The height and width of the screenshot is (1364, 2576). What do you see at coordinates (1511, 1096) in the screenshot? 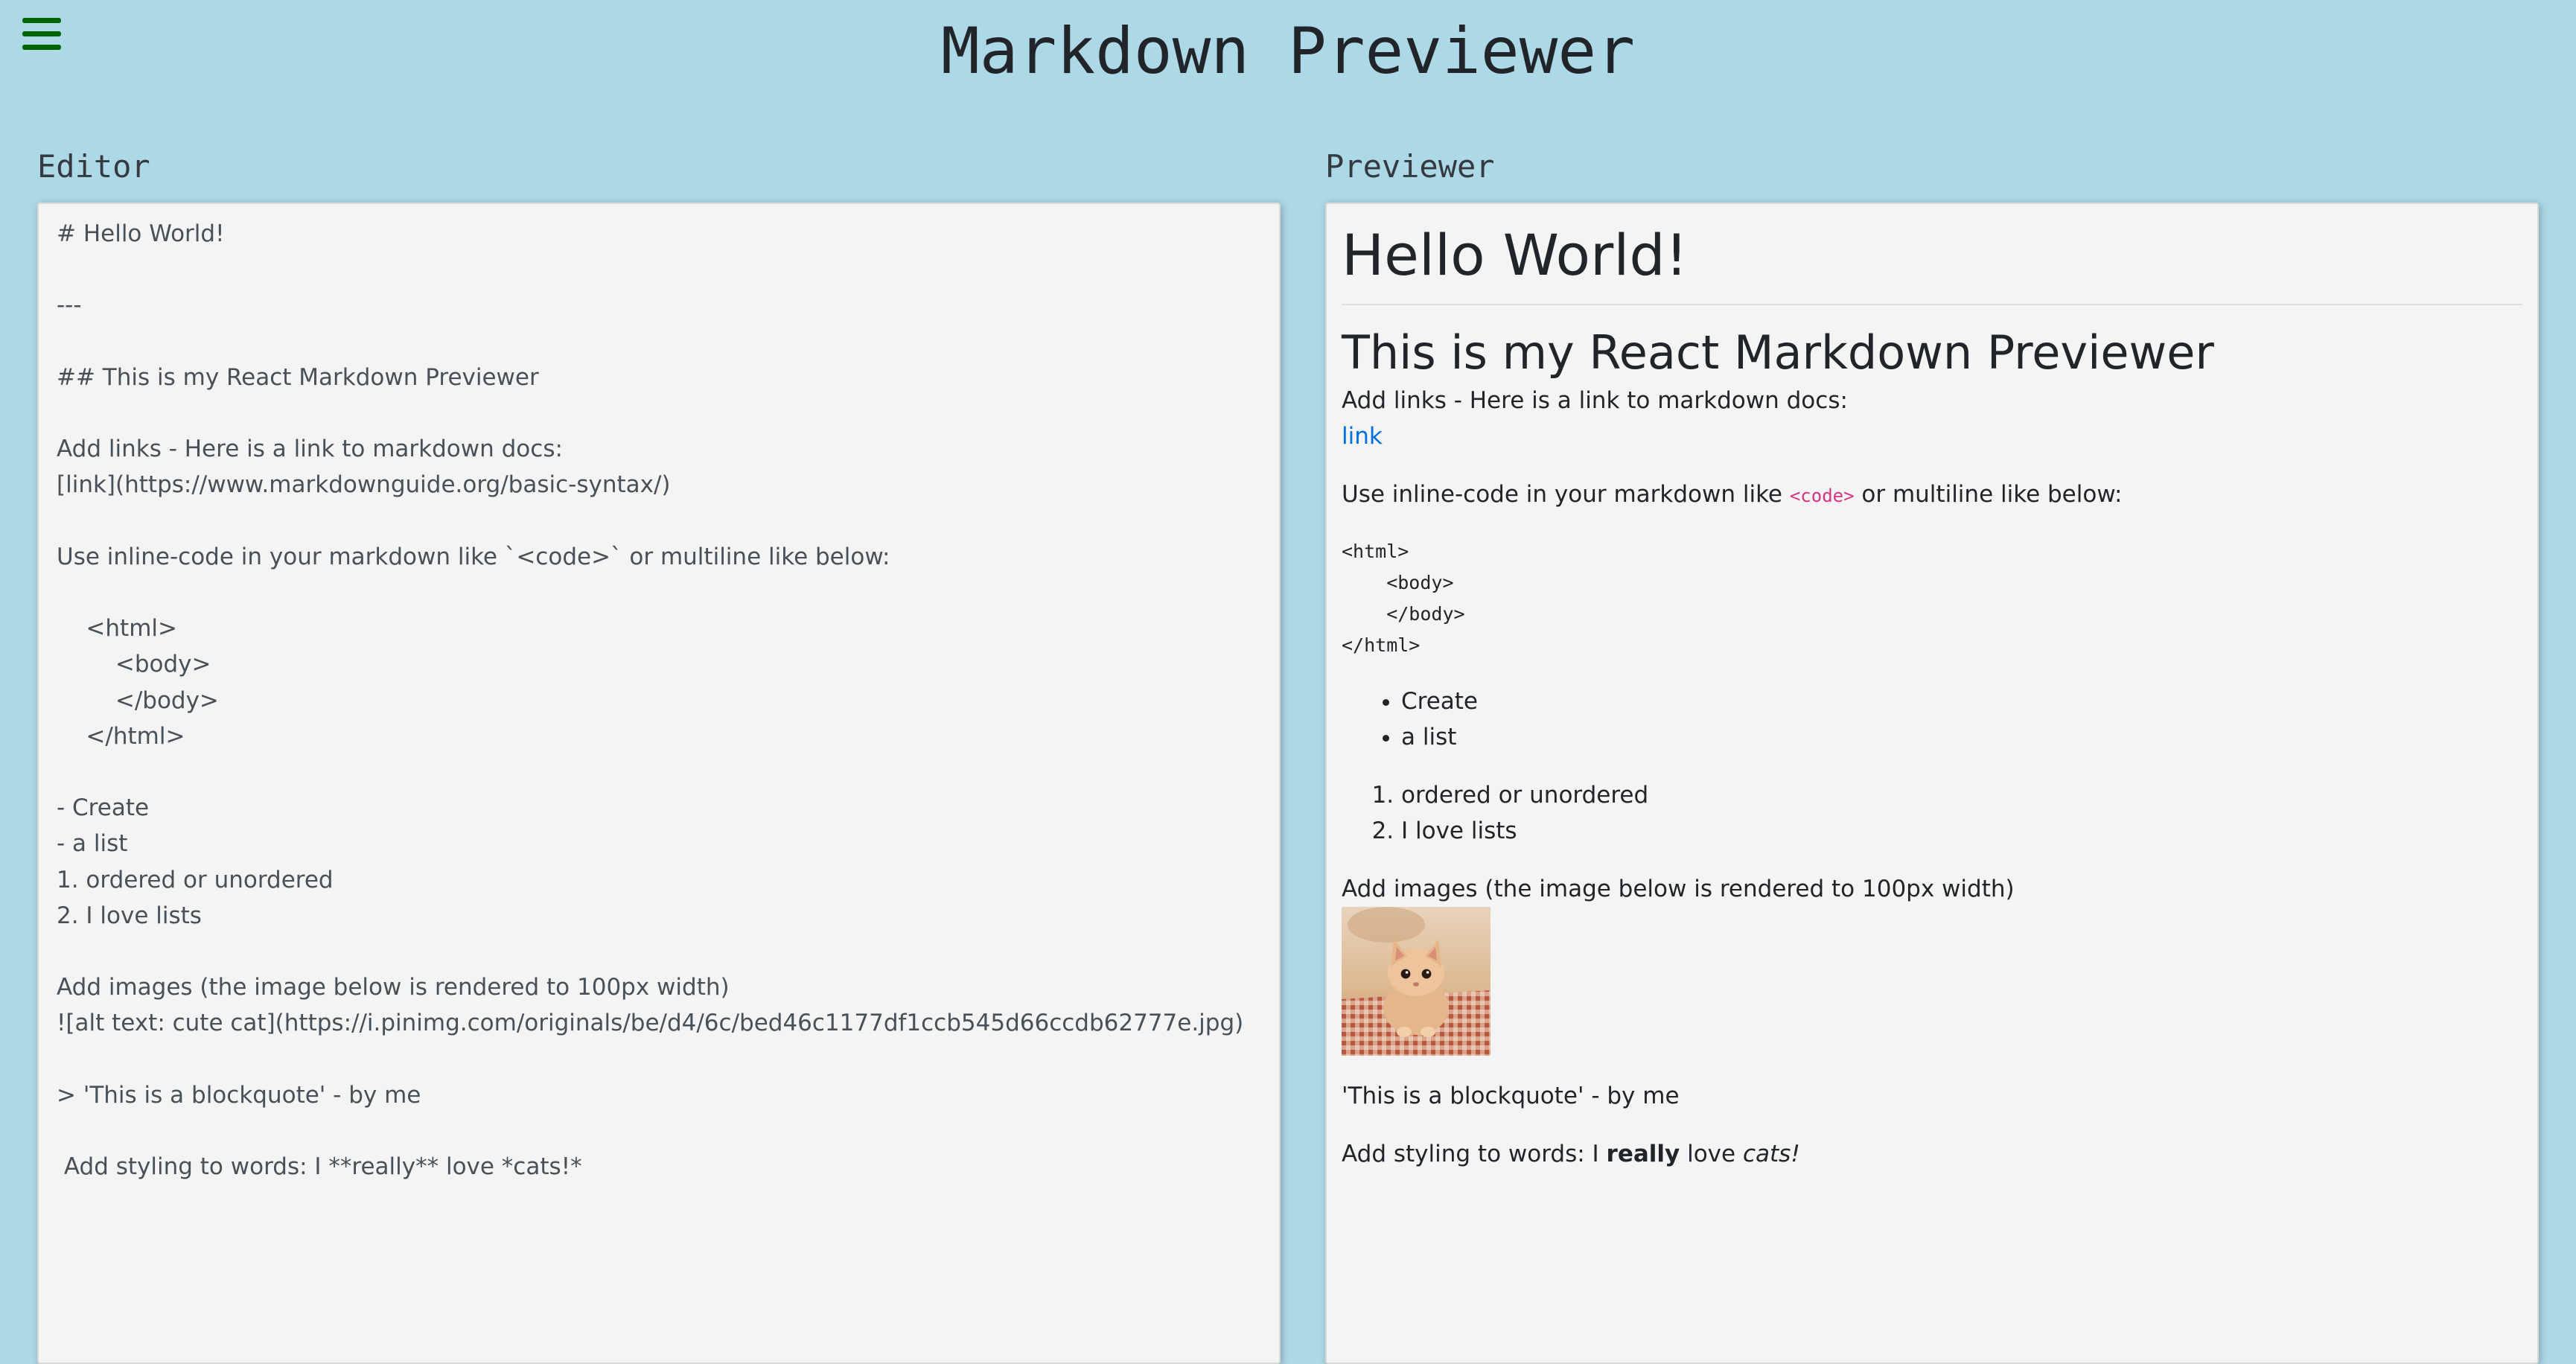
I see `blockquote: 'This is a blockquote' - by me` at bounding box center [1511, 1096].